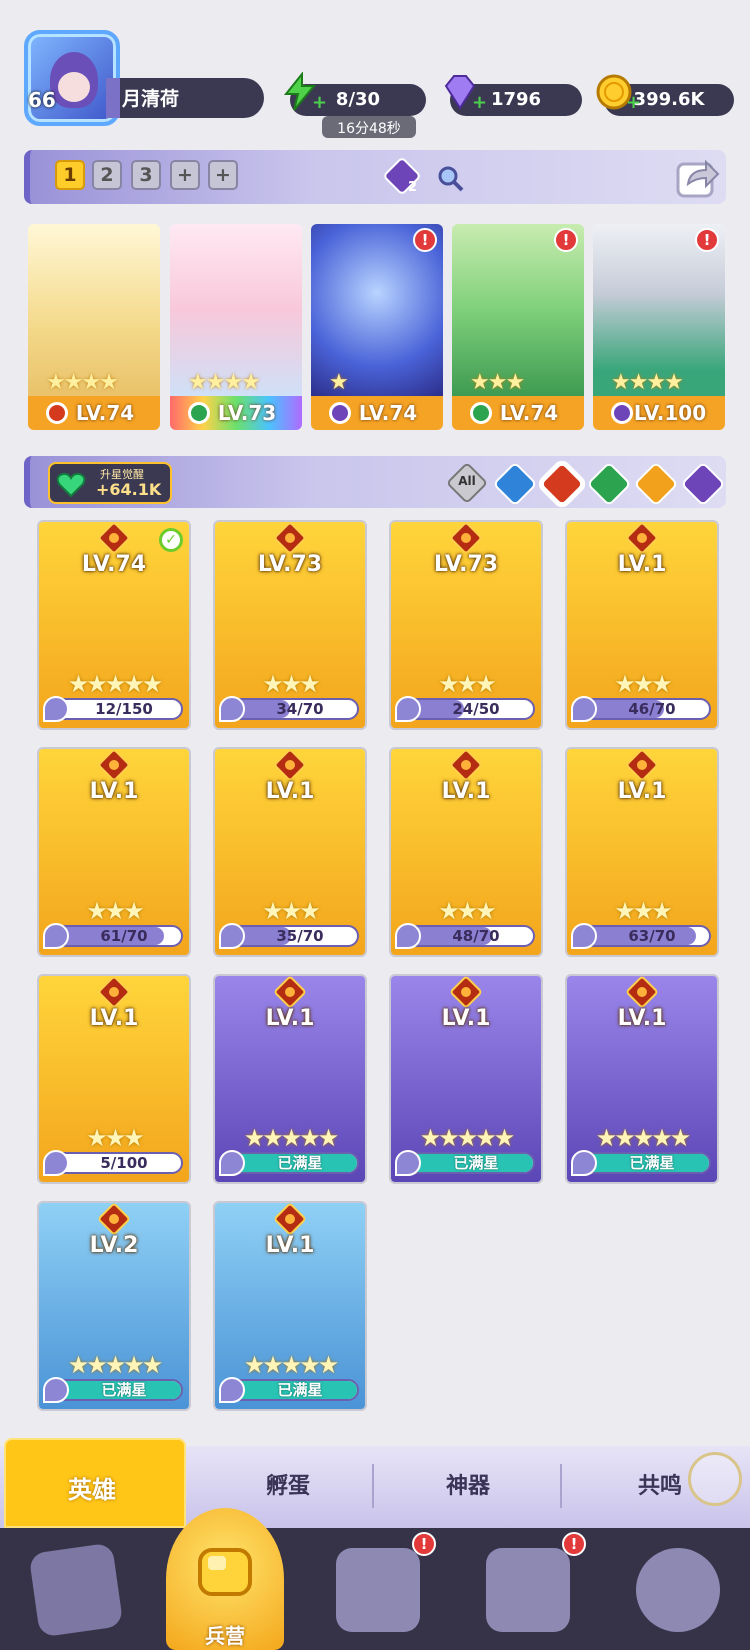 Image resolution: width=750 pixels, height=1650 pixels. What do you see at coordinates (225, 1636) in the screenshot?
I see `barracks-nav-label: 兵营` at bounding box center [225, 1636].